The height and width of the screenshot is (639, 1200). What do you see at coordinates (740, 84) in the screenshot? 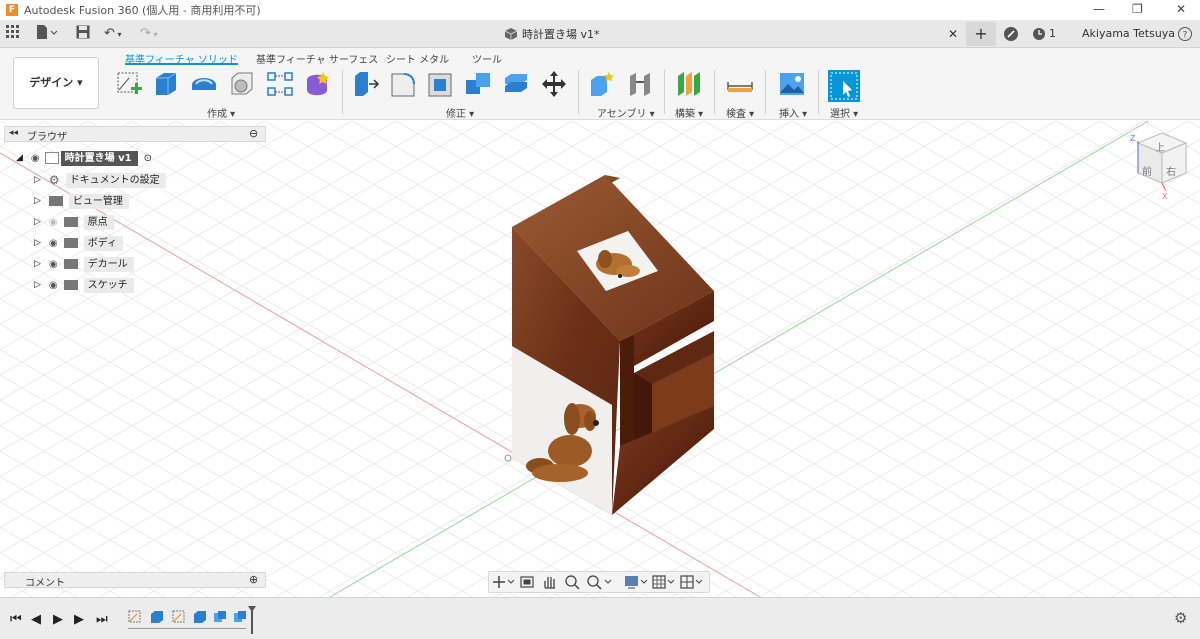
I see `measure-icon` at bounding box center [740, 84].